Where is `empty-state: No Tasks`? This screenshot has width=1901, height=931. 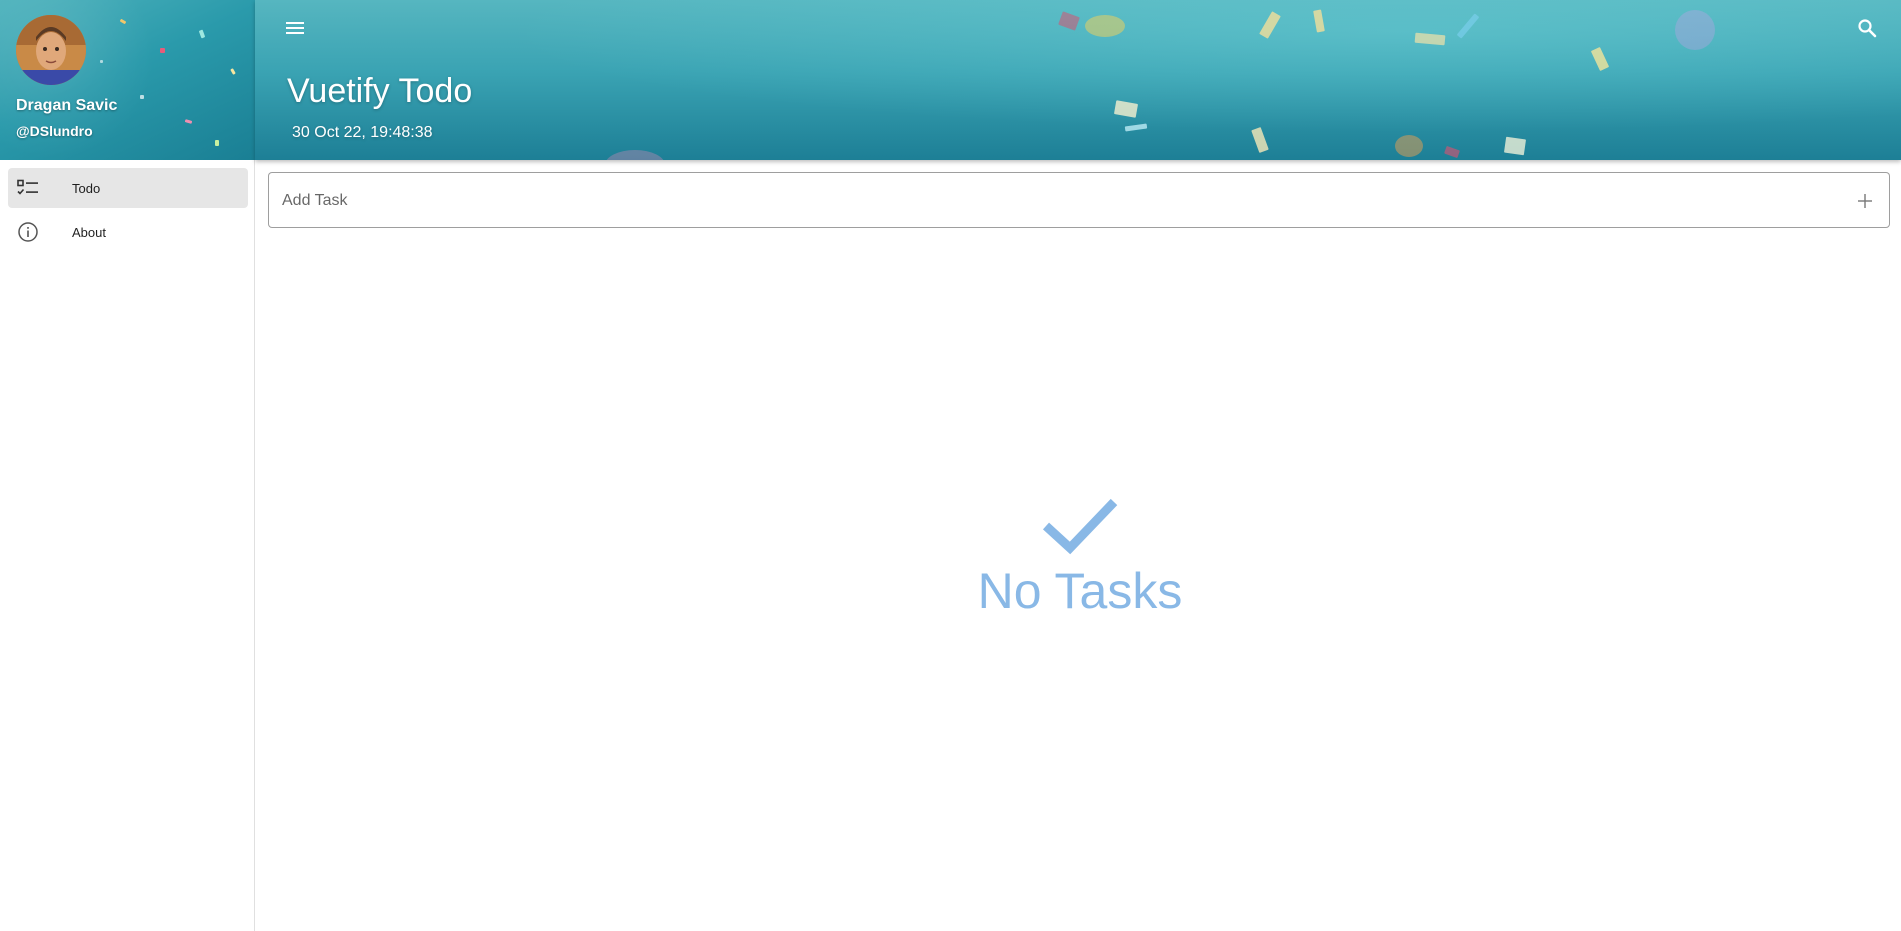
empty-state: No Tasks is located at coordinates (1080, 555).